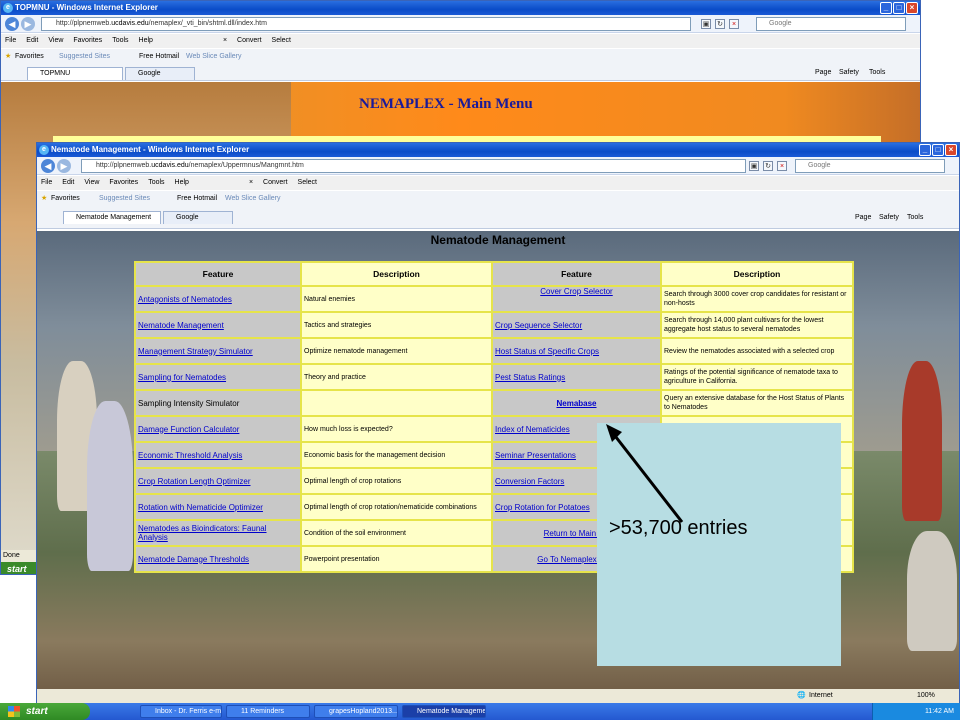 This screenshot has height=720, width=960. Describe the element at coordinates (190, 455) in the screenshot. I see `feature-link: Economic Threshold Analysis` at that location.